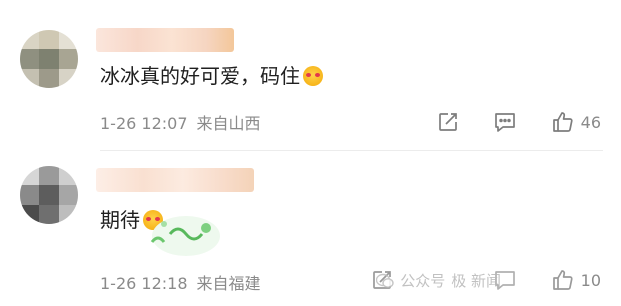 This screenshot has width=621, height=306. What do you see at coordinates (385, 280) in the screenshot?
I see `wechat-icon` at bounding box center [385, 280].